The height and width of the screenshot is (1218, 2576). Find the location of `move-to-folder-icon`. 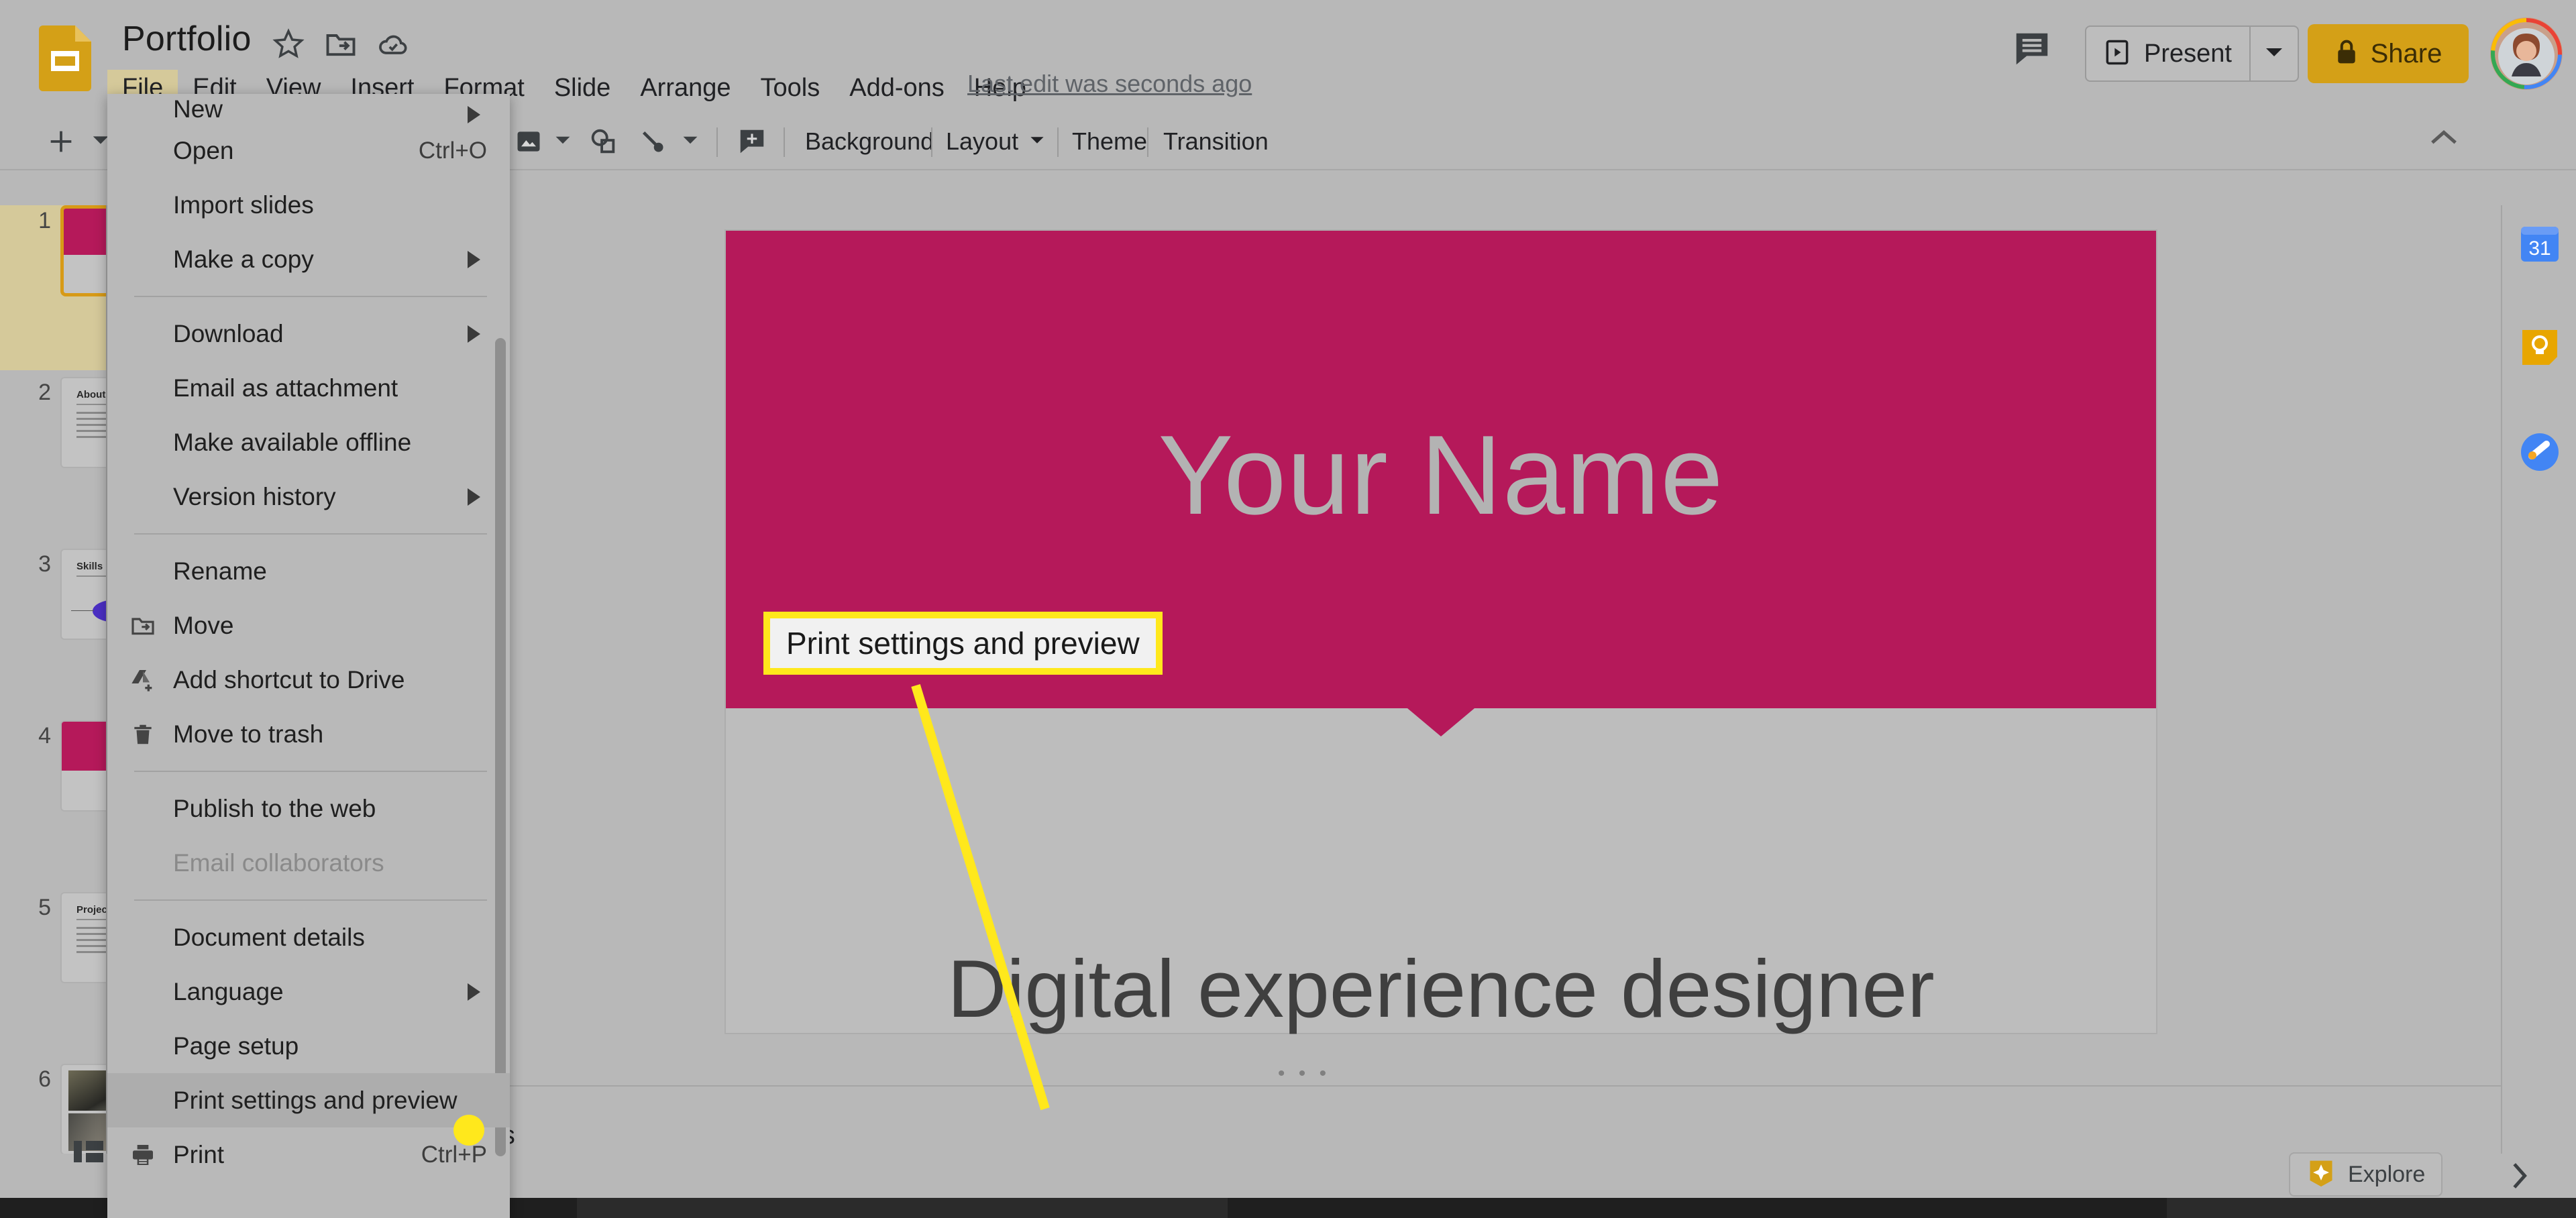

move-to-folder-icon is located at coordinates (340, 45).